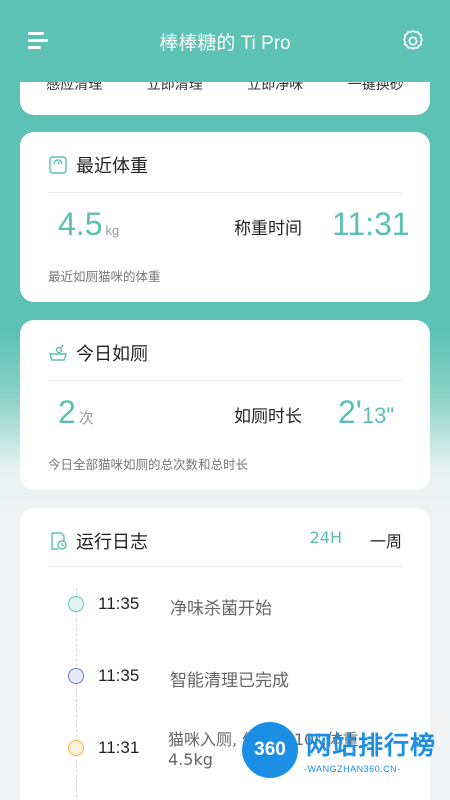 Image resolution: width=450 pixels, height=800 pixels. I want to click on log-icon, so click(59, 541).